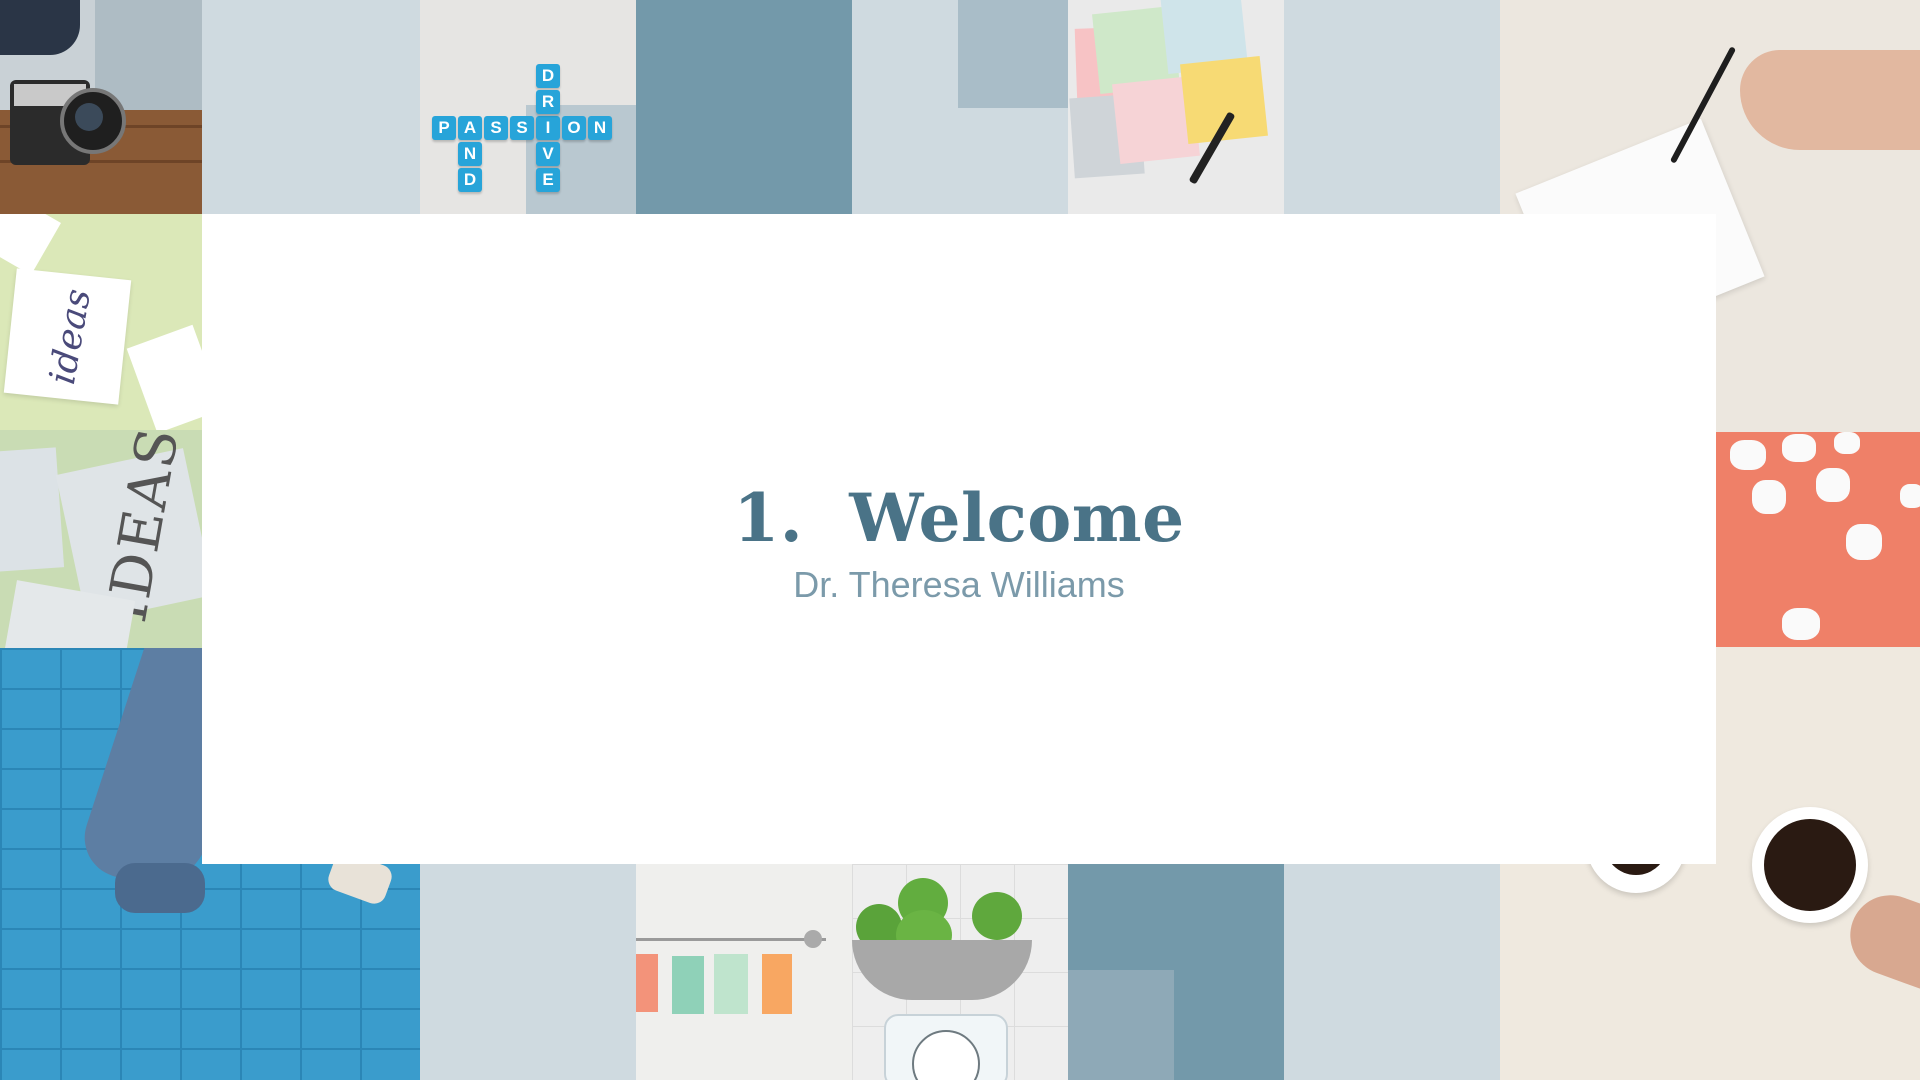 The height and width of the screenshot is (1080, 1920). I want to click on scrabble-tile: I, so click(548, 128).